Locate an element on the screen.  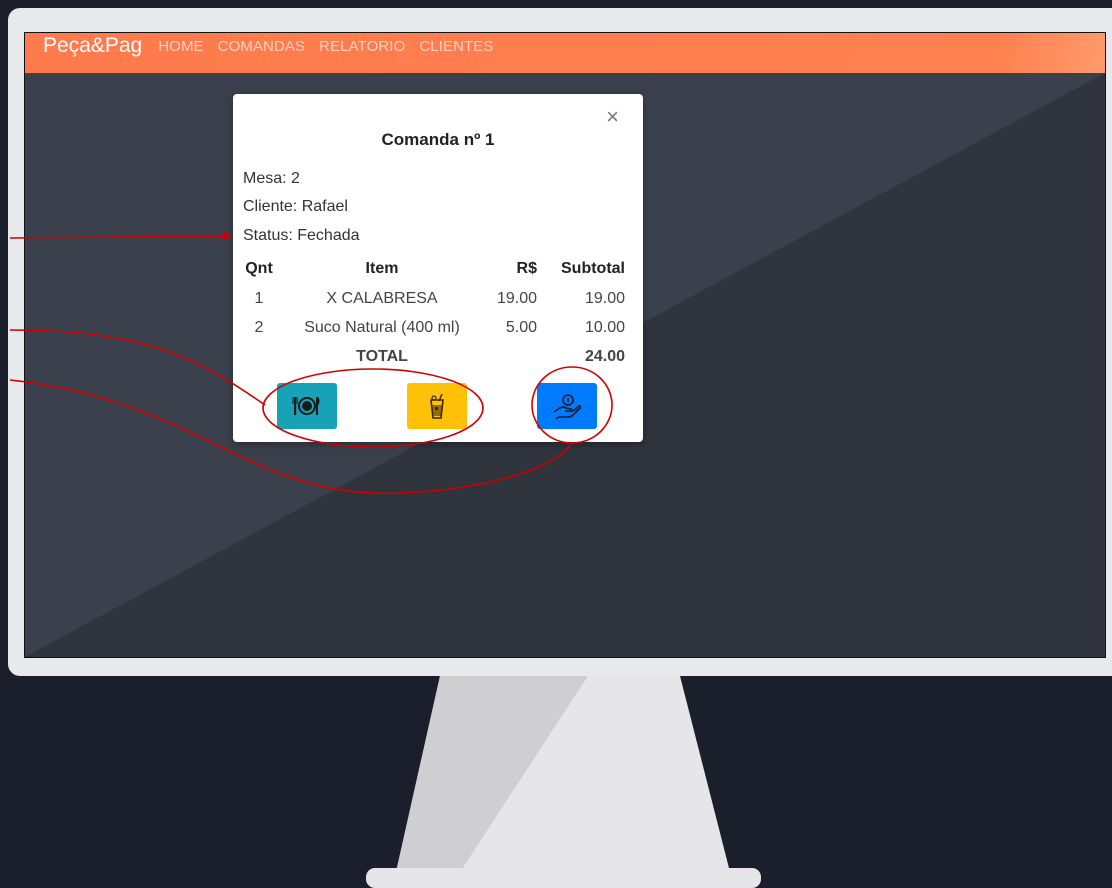
row-price: 19.00 is located at coordinates (516, 298).